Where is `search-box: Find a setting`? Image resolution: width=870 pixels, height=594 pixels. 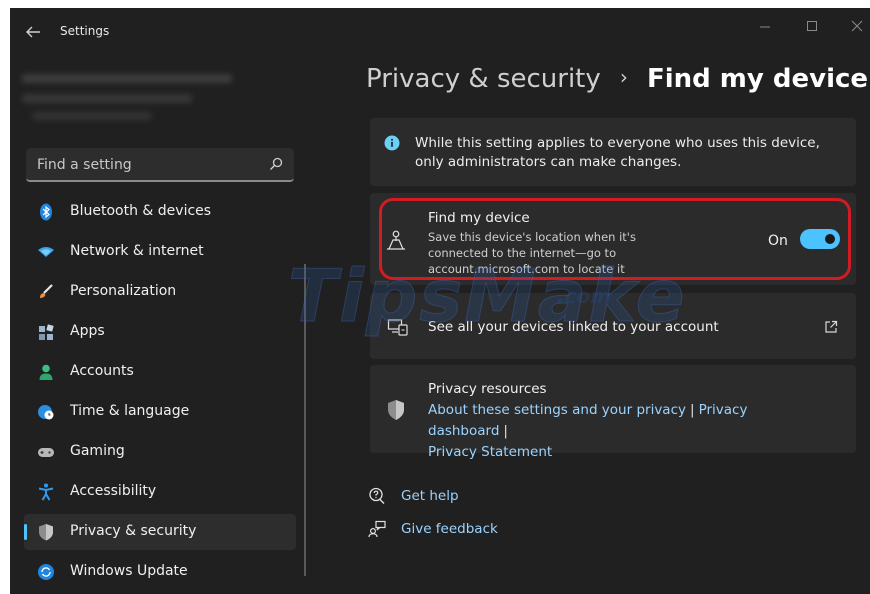 search-box: Find a setting is located at coordinates (160, 165).